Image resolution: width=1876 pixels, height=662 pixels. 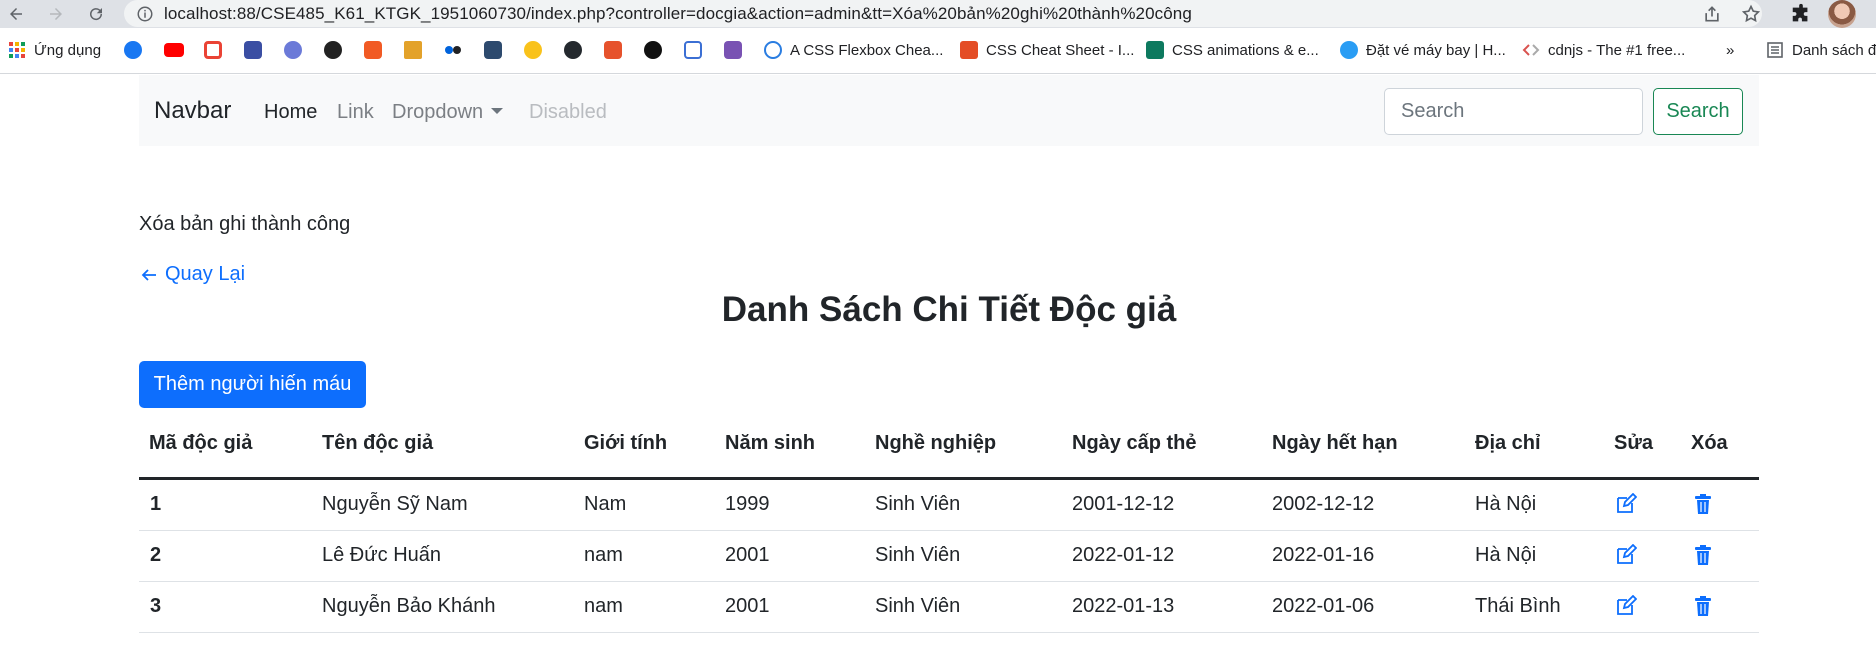 What do you see at coordinates (605, 504) in the screenshot?
I see `cell-gender: Nam` at bounding box center [605, 504].